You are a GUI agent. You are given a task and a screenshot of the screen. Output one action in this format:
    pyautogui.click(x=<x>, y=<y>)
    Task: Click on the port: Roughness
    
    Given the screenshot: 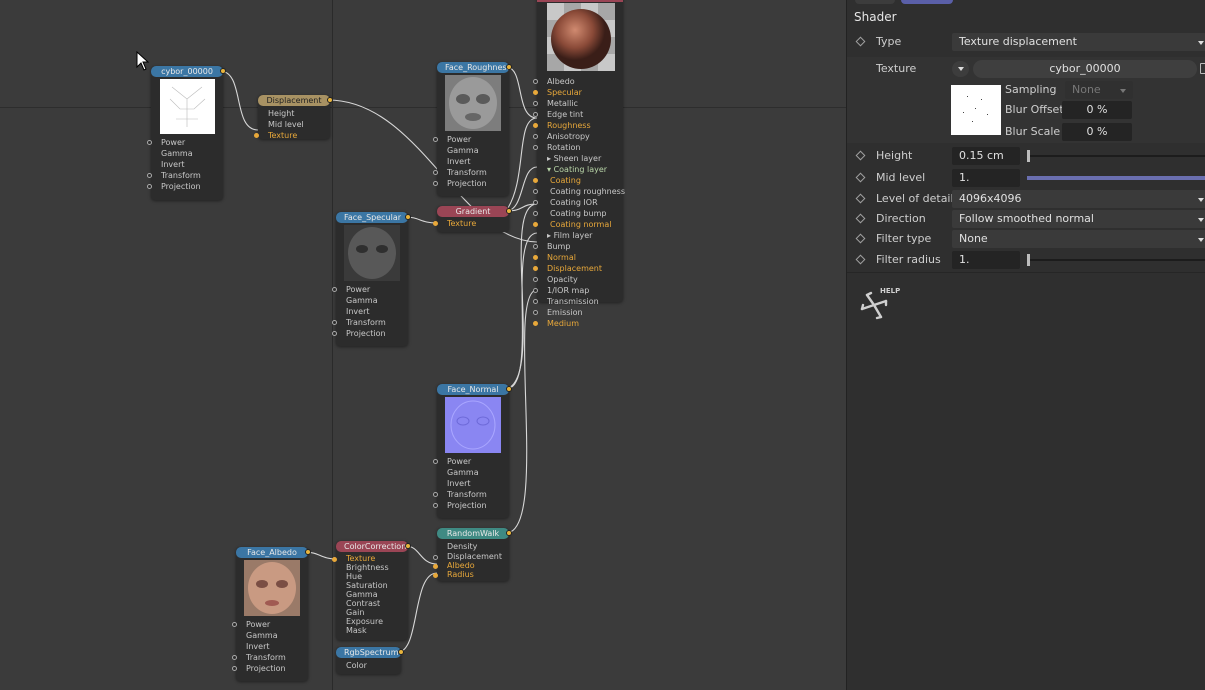 What is the action you would take?
    pyautogui.click(x=578, y=125)
    